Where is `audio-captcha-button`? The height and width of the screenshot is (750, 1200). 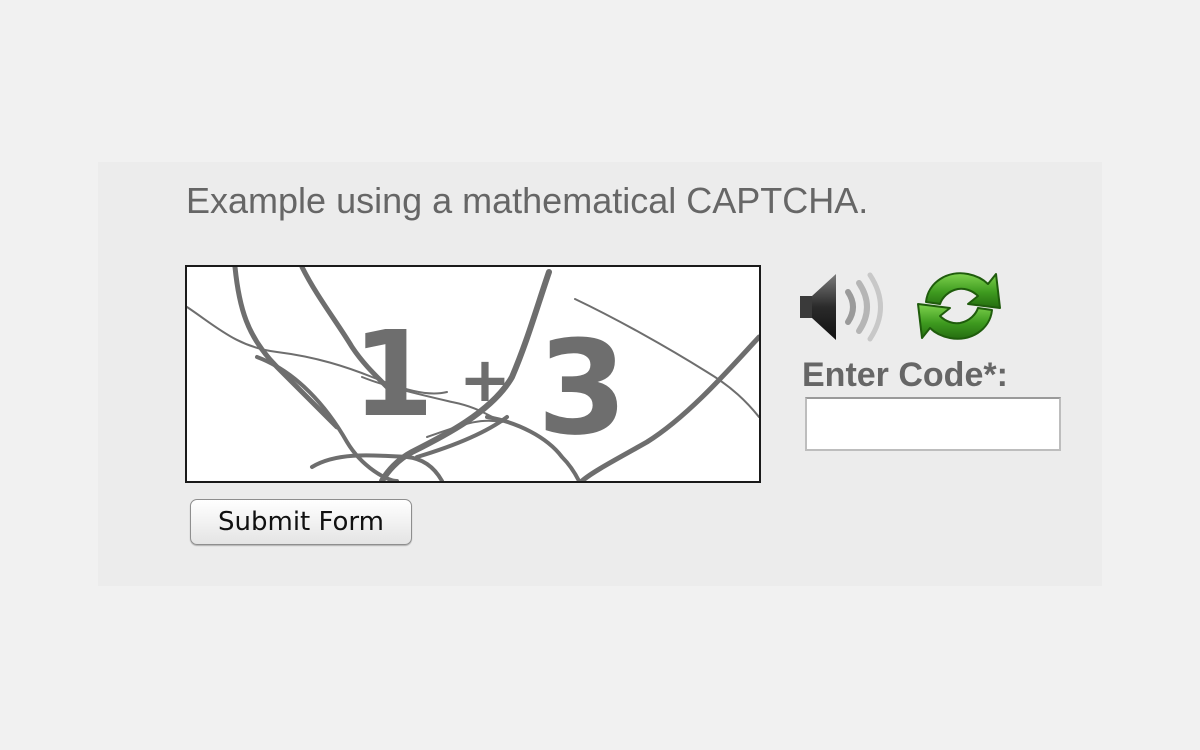
audio-captcha-button is located at coordinates (842, 307).